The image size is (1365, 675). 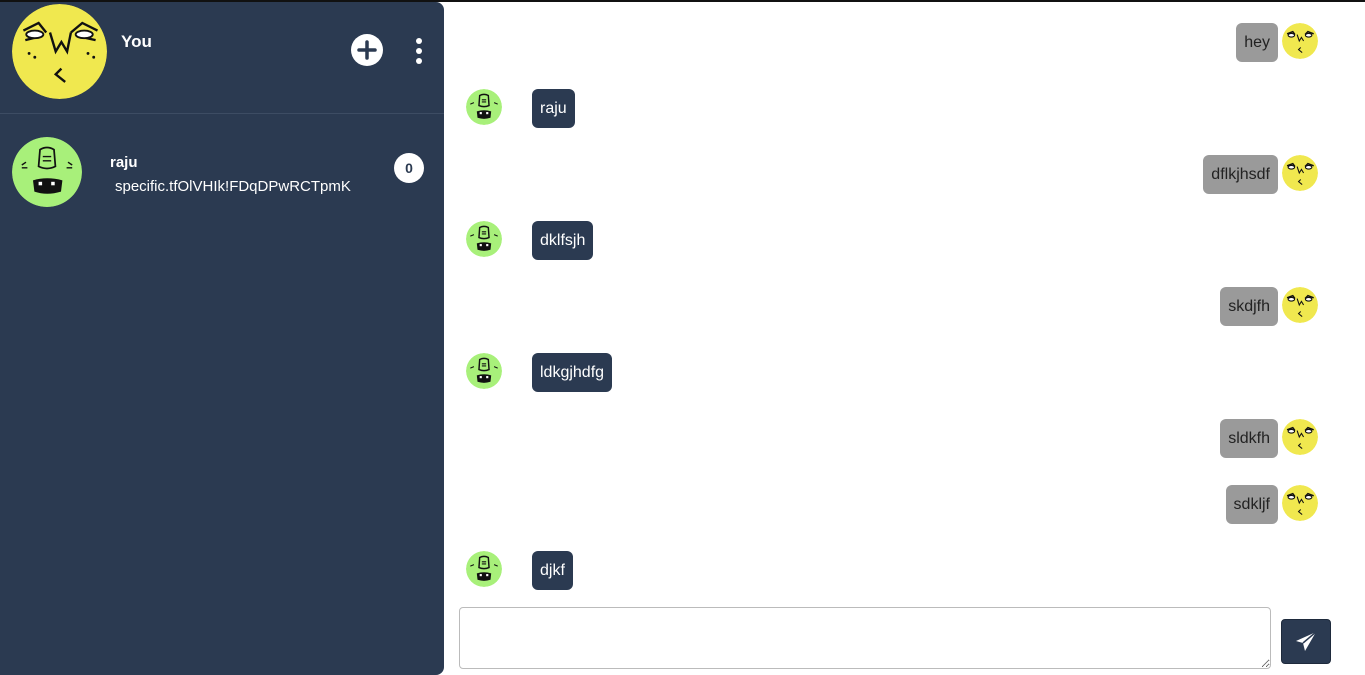 I want to click on contact-avatar, so click(x=47, y=172).